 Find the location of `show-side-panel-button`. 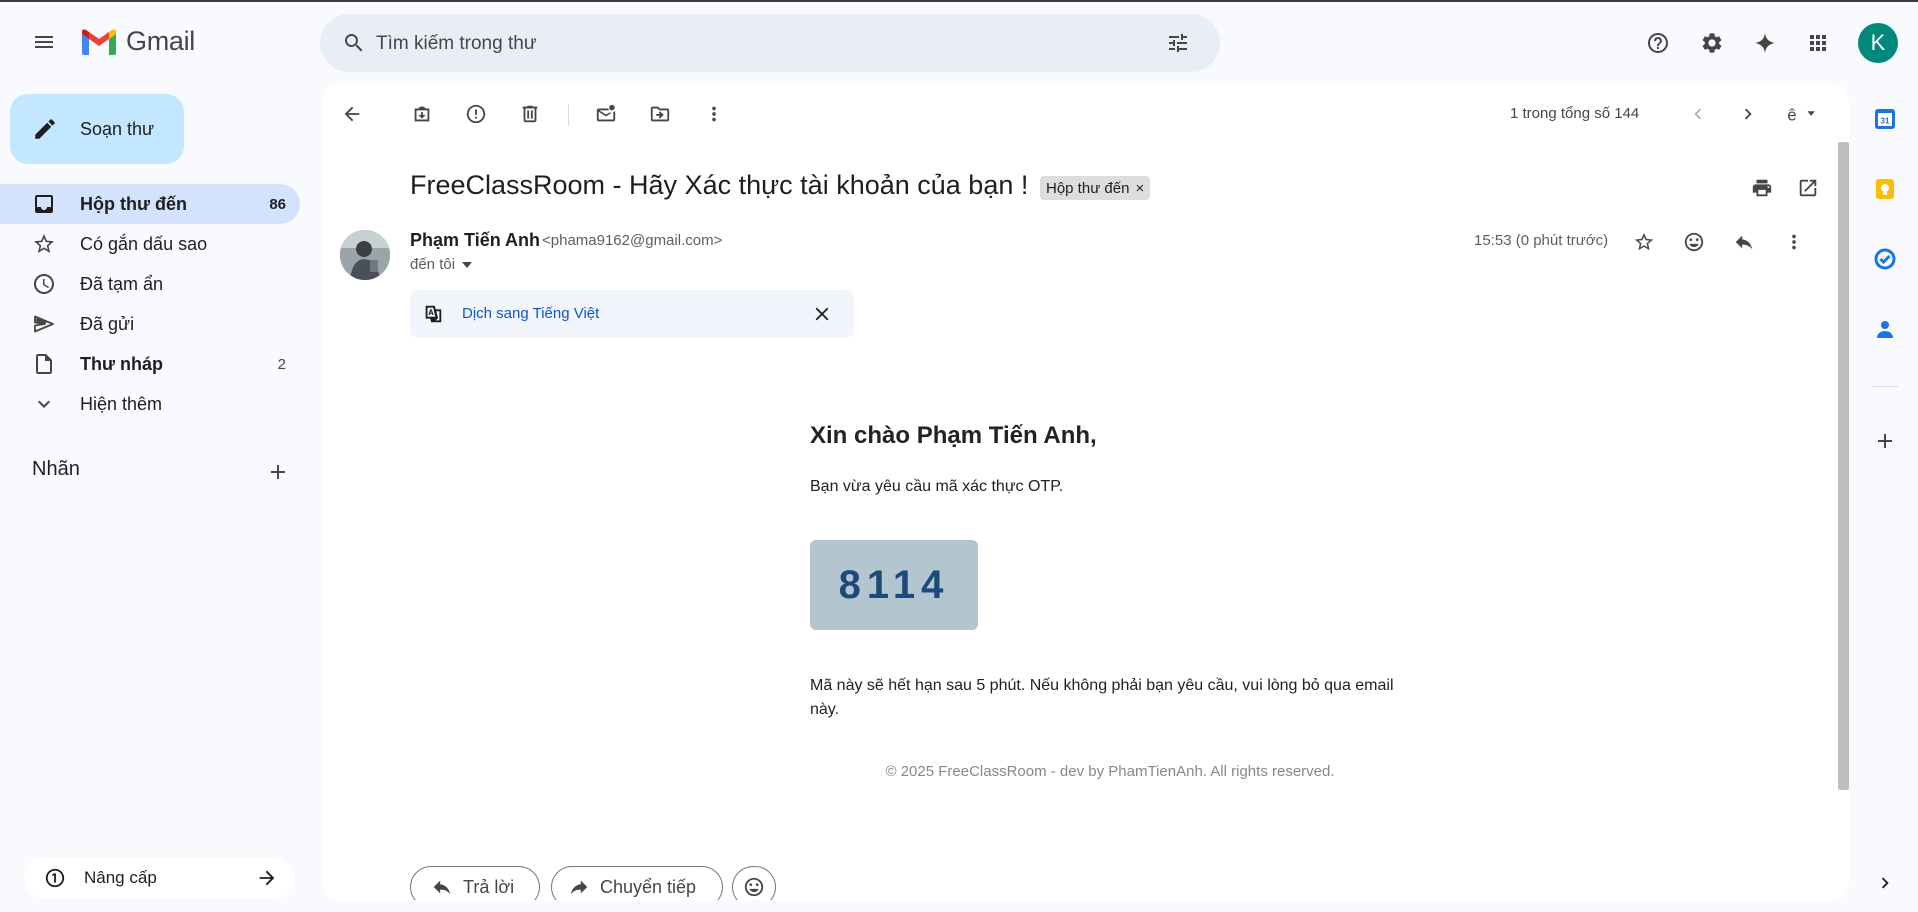

show-side-panel-button is located at coordinates (1885, 883).